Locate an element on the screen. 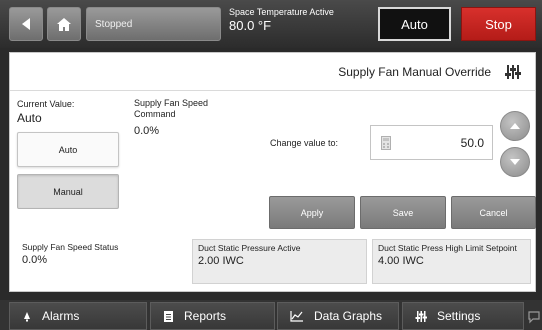  nav-settings: Settings is located at coordinates (463, 316).